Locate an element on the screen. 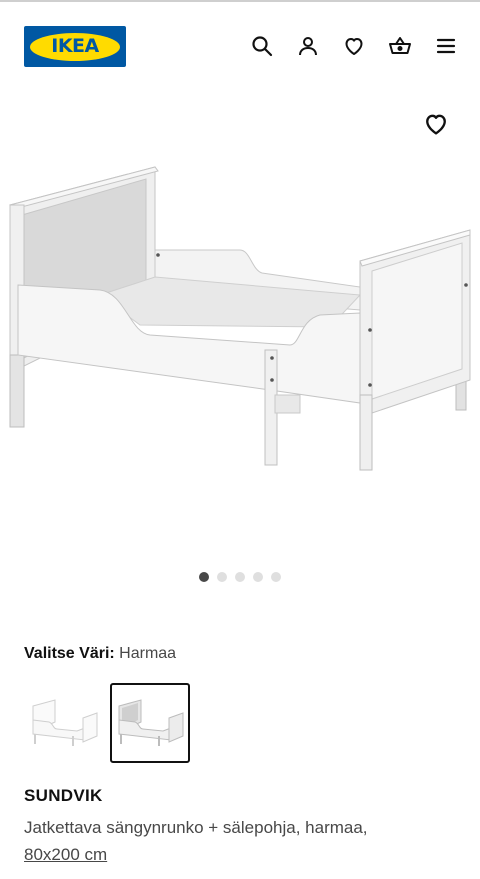 This screenshot has width=480, height=879. search-icon is located at coordinates (262, 46).